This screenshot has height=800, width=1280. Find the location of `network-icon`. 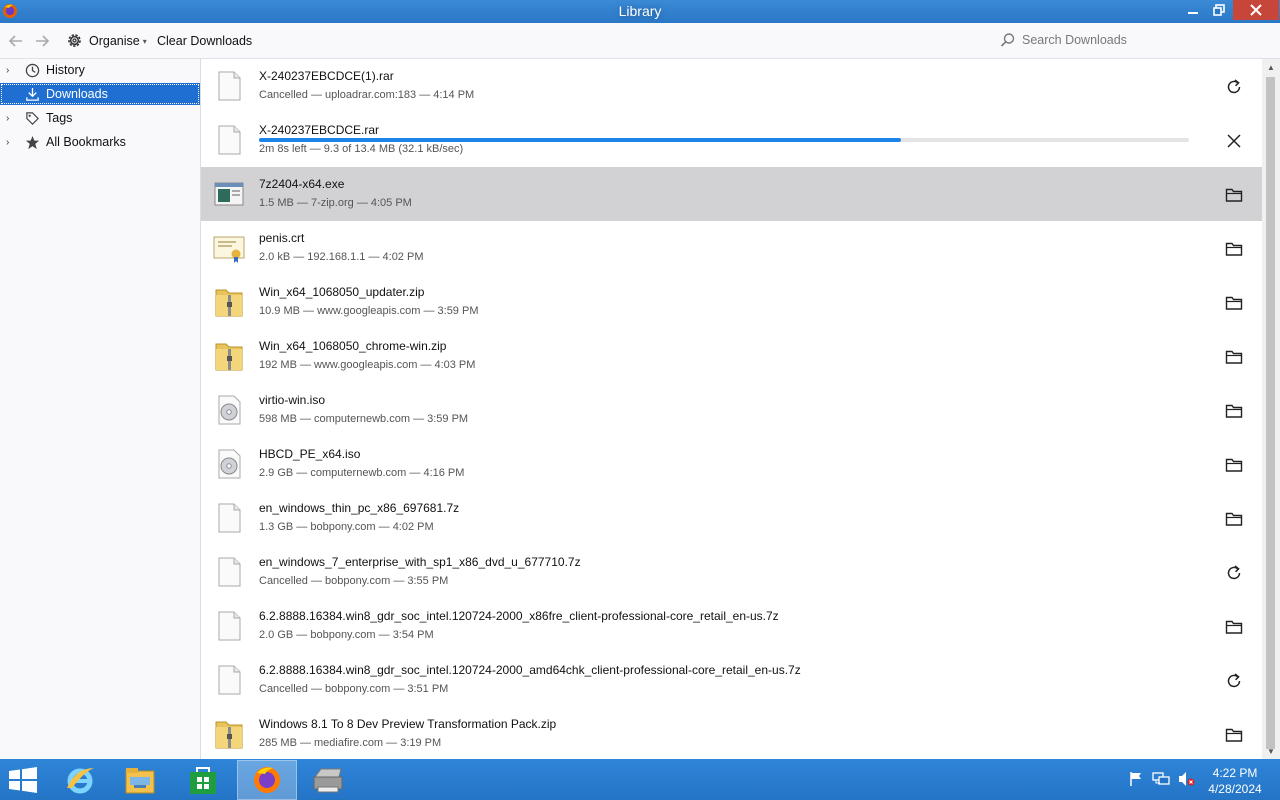

network-icon is located at coordinates (1161, 779).